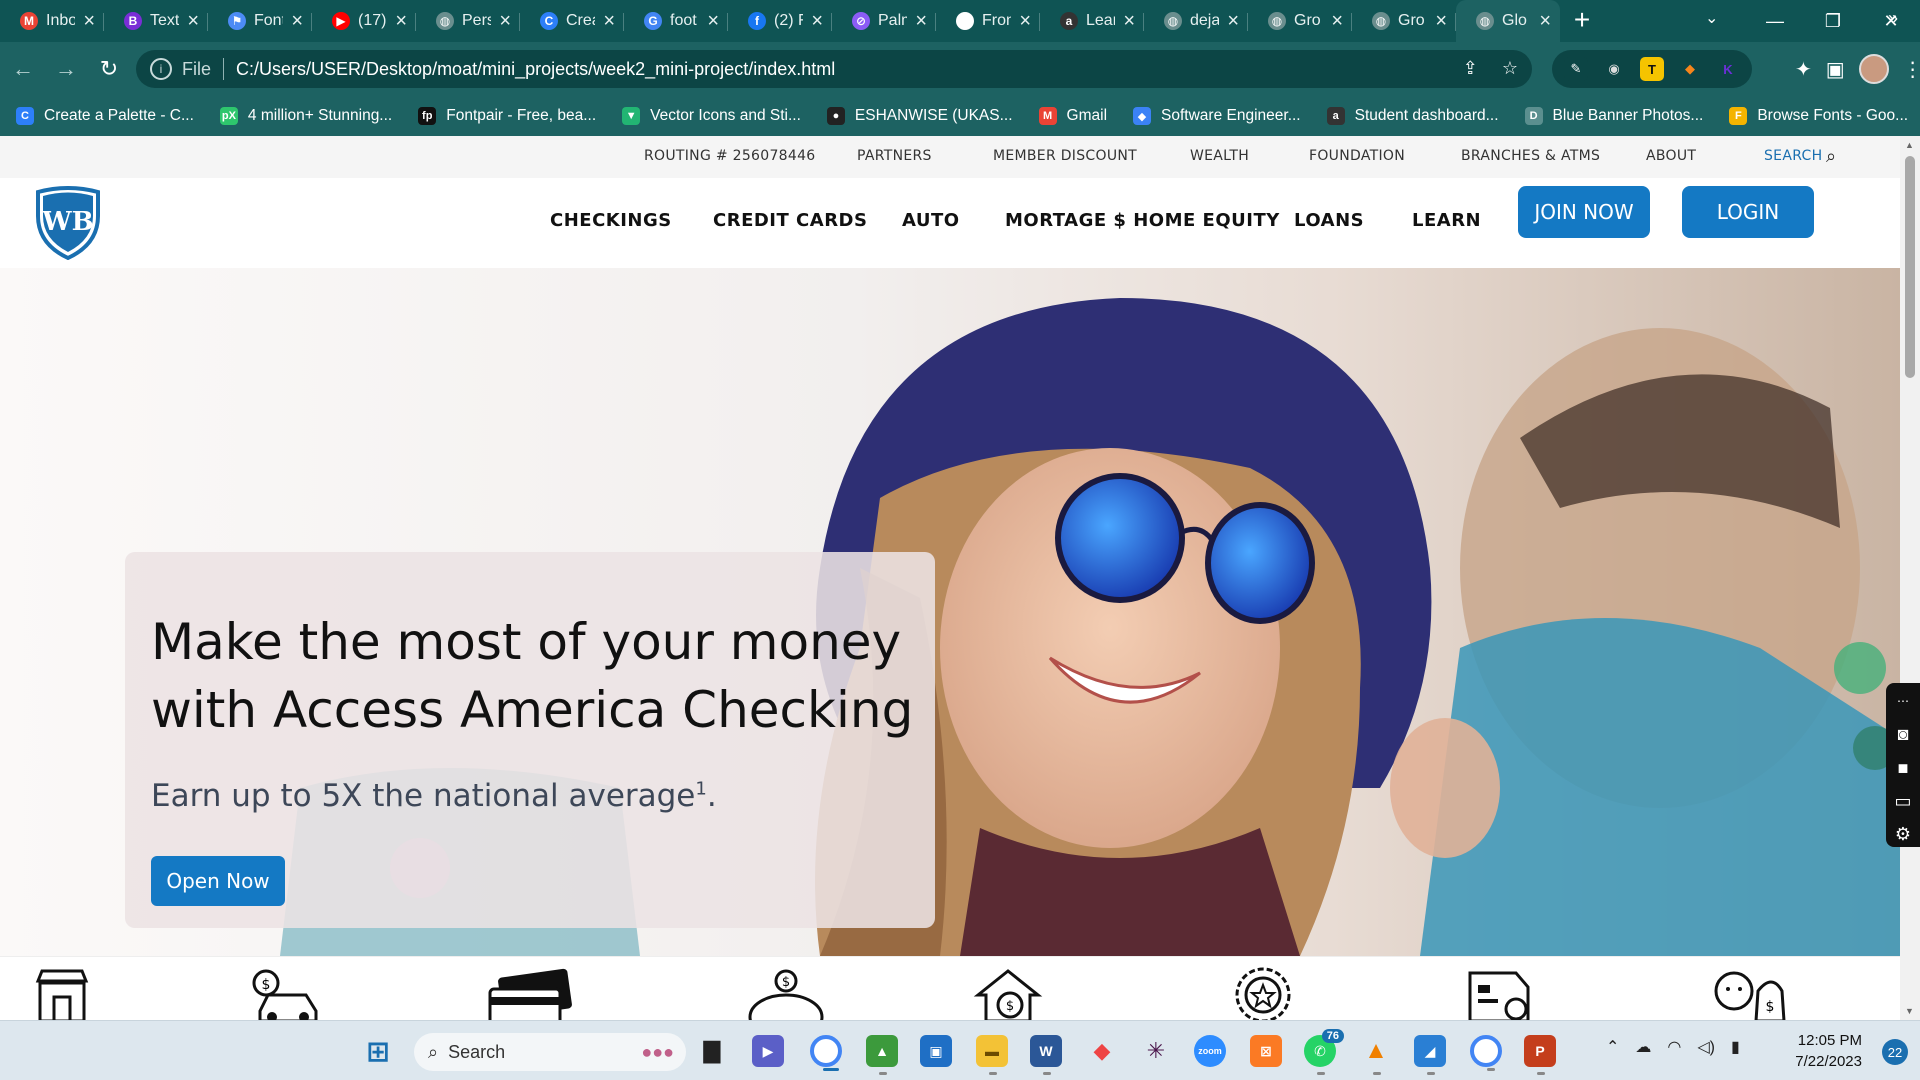 The width and height of the screenshot is (1920, 1080). What do you see at coordinates (1835, 69) in the screenshot?
I see `side-panel-icon: ▣` at bounding box center [1835, 69].